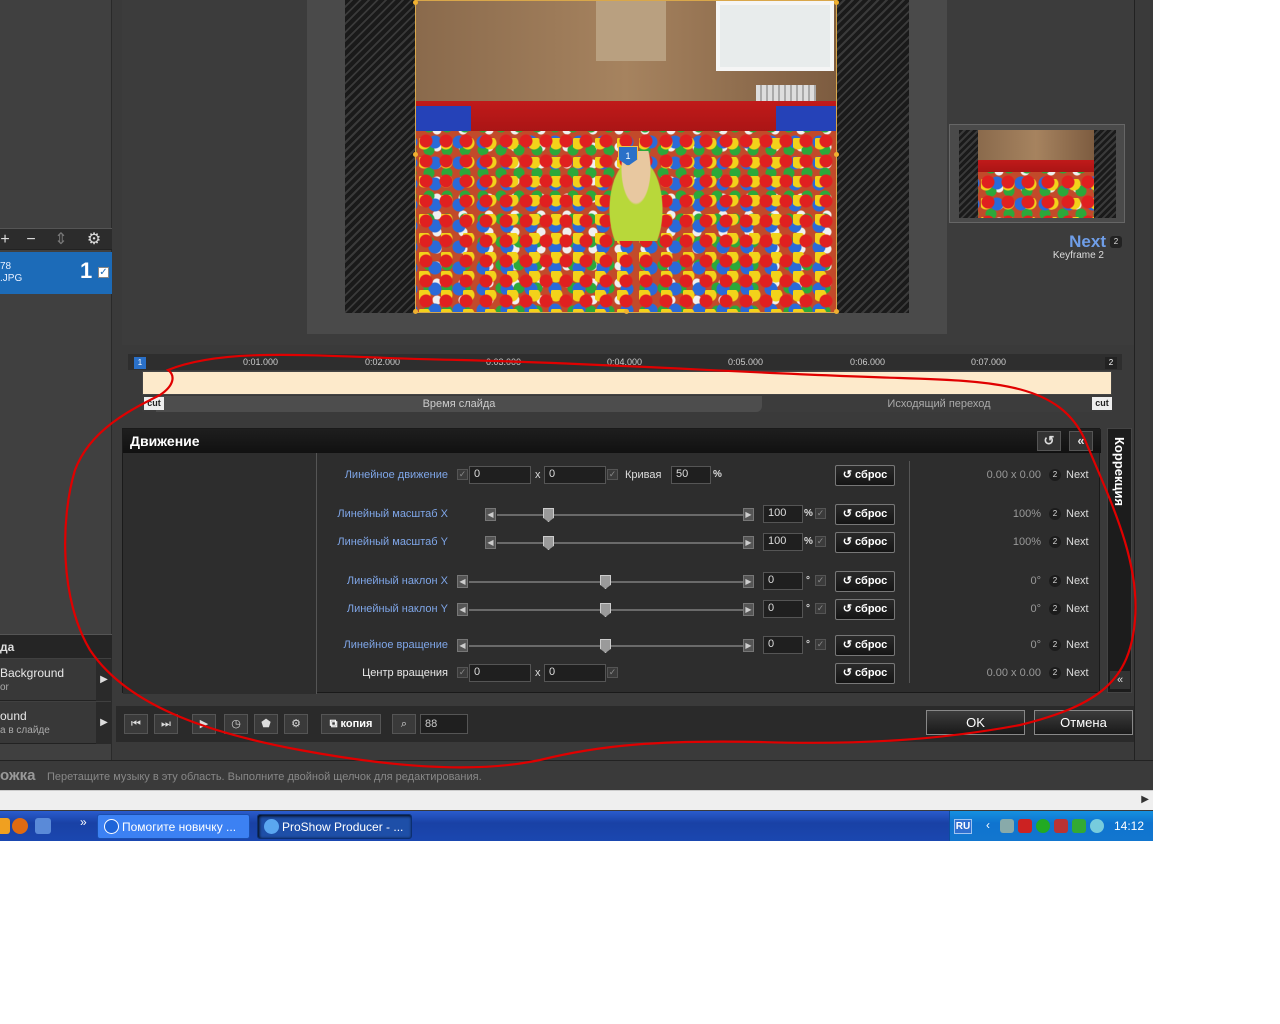 The height and width of the screenshot is (1024, 1280). I want to click on settings-icon: ⚙, so click(296, 724).